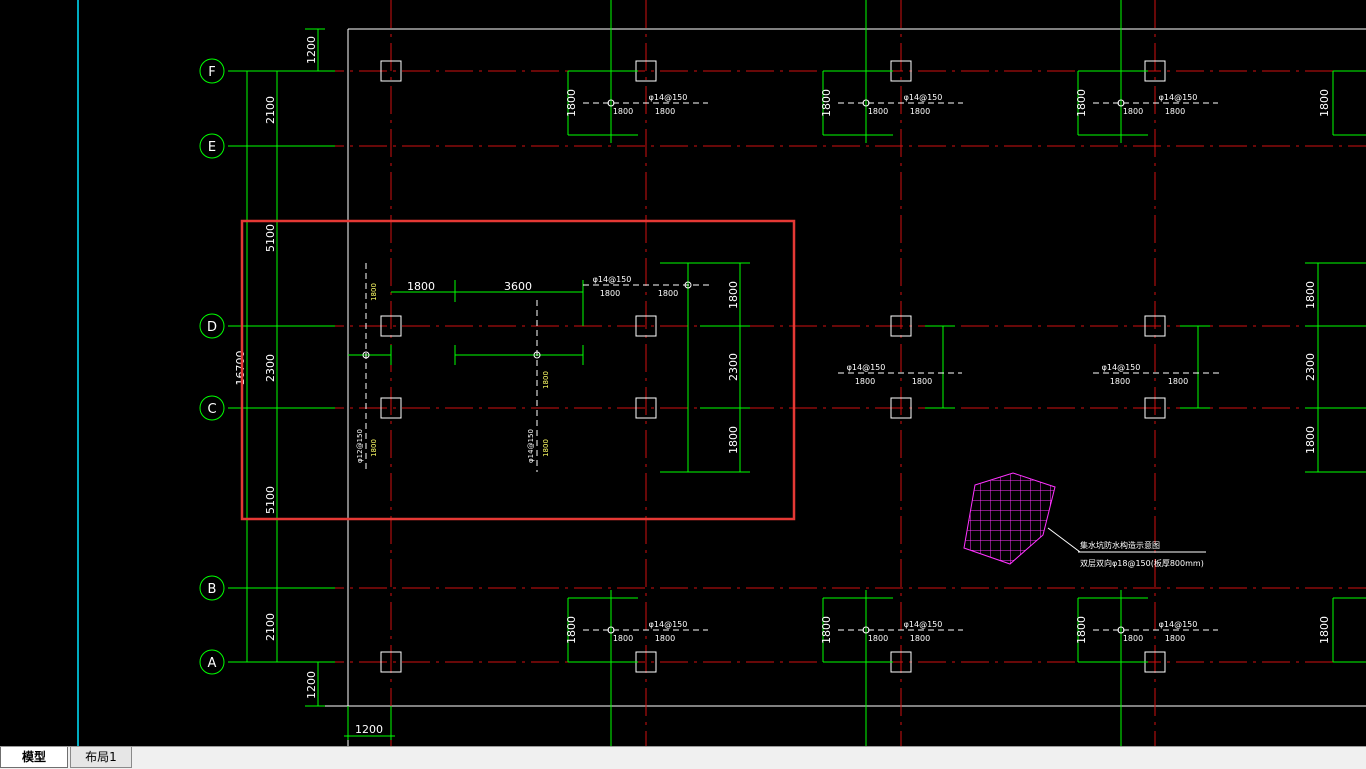 This screenshot has width=1366, height=769. I want to click on hatch-region: 集水坑防水构造示意图 双层双向φ18@150(板厚800mm), so click(1084, 520).